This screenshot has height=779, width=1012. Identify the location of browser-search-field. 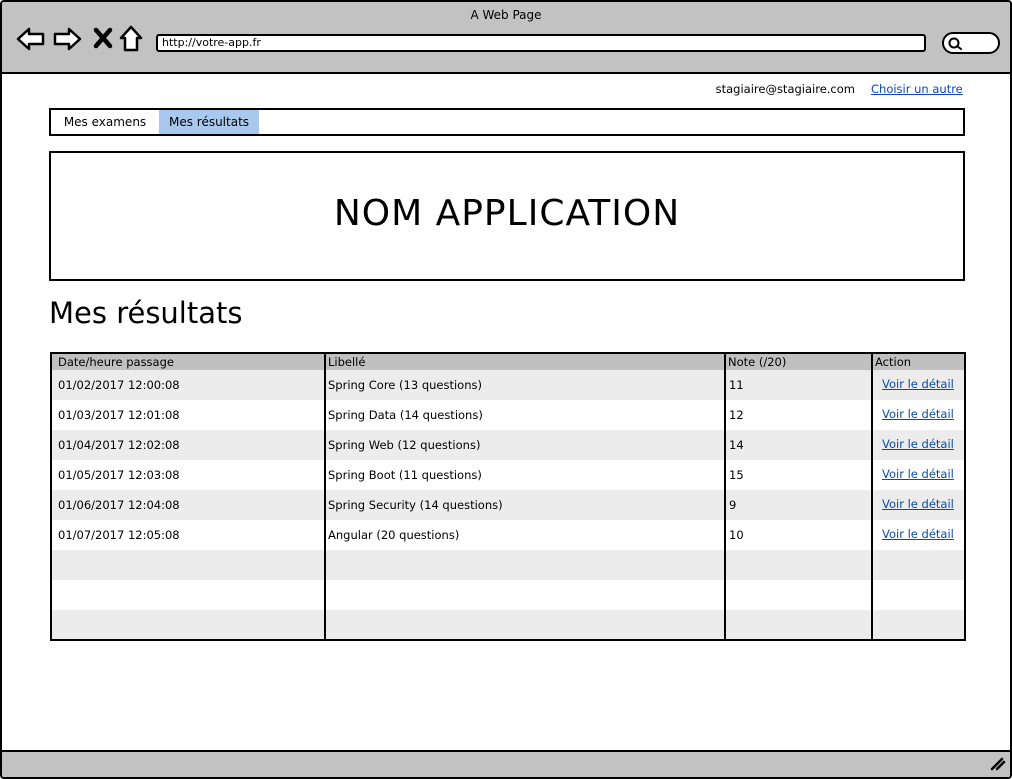
(971, 43).